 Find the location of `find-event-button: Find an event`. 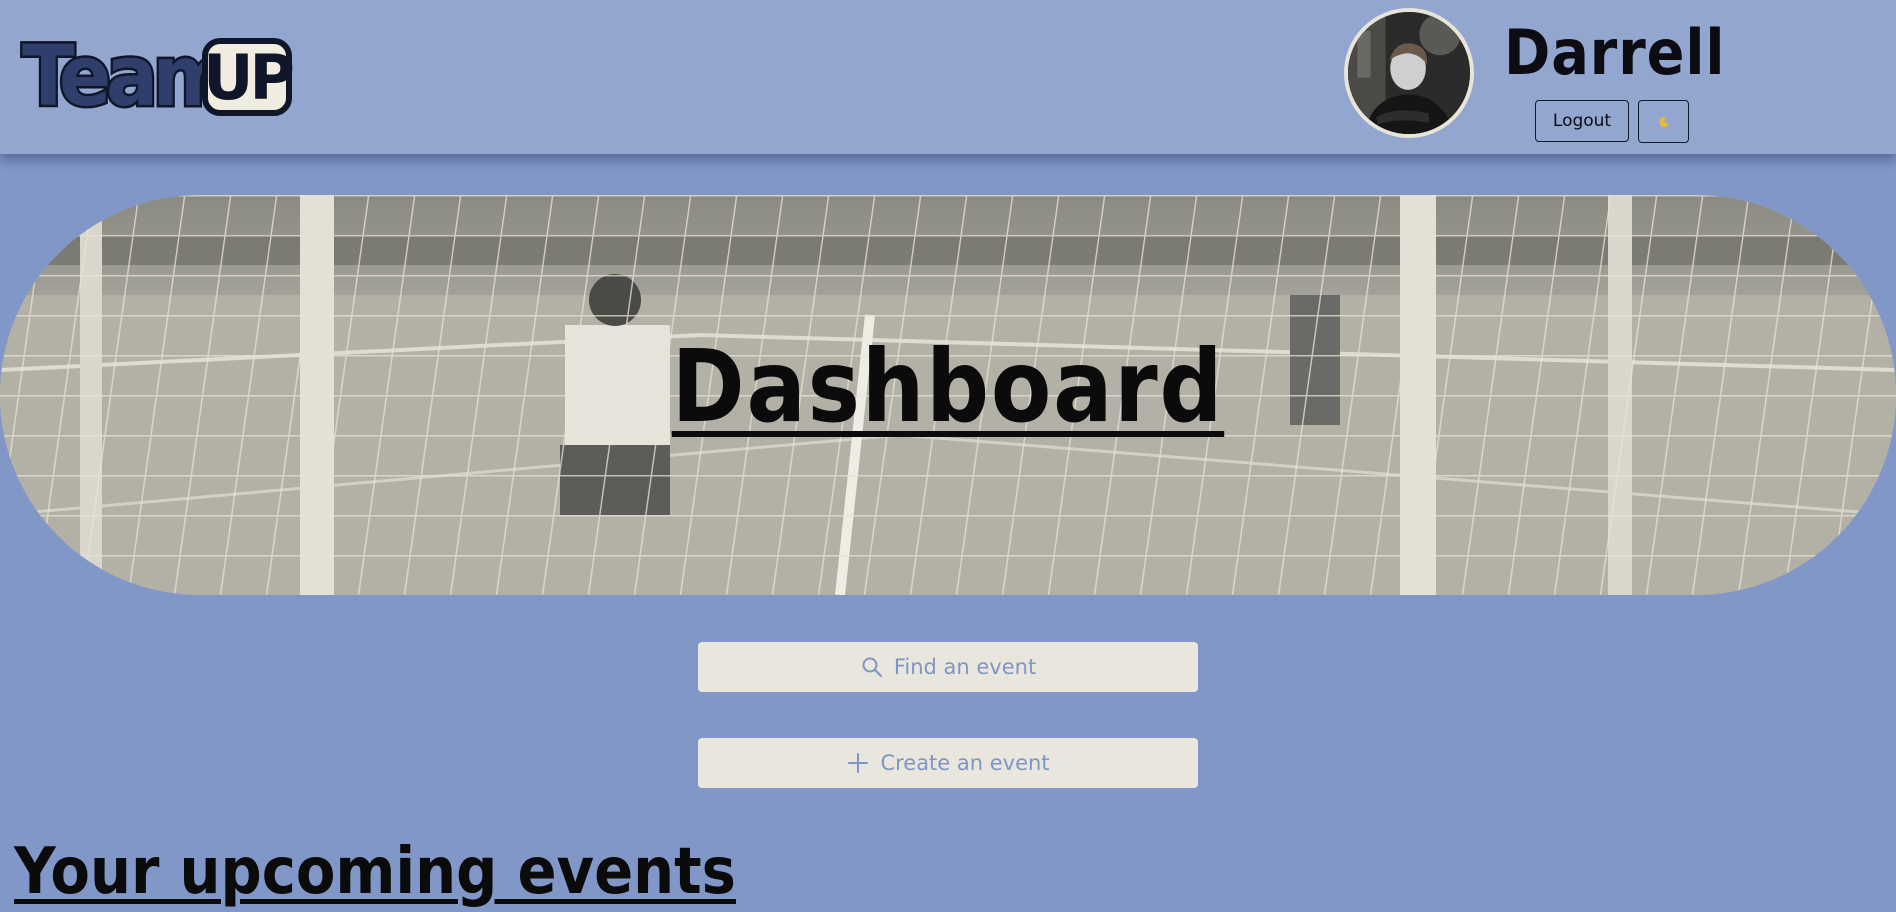

find-event-button: Find an event is located at coordinates (948, 667).